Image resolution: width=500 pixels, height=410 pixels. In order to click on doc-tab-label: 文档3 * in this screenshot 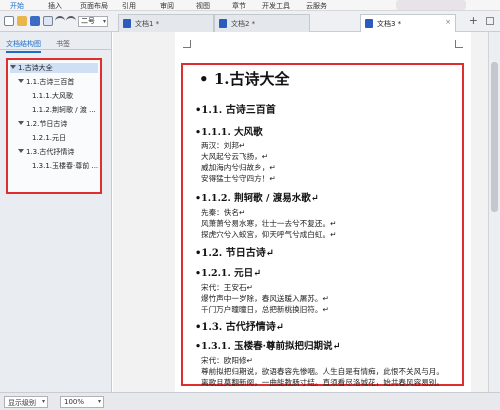, I will do `click(389, 24)`.